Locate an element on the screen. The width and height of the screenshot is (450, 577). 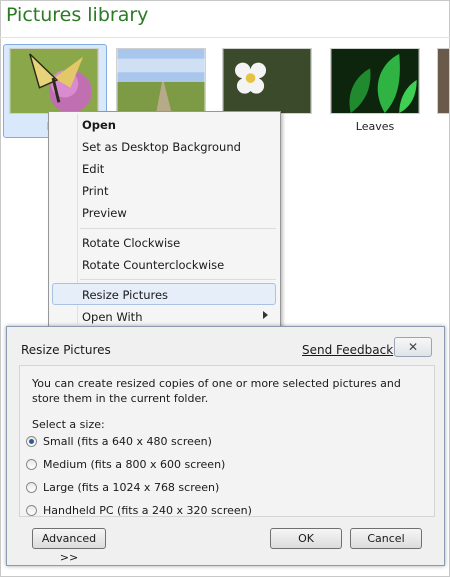
select-size-label: Select a size: is located at coordinates (68, 424).